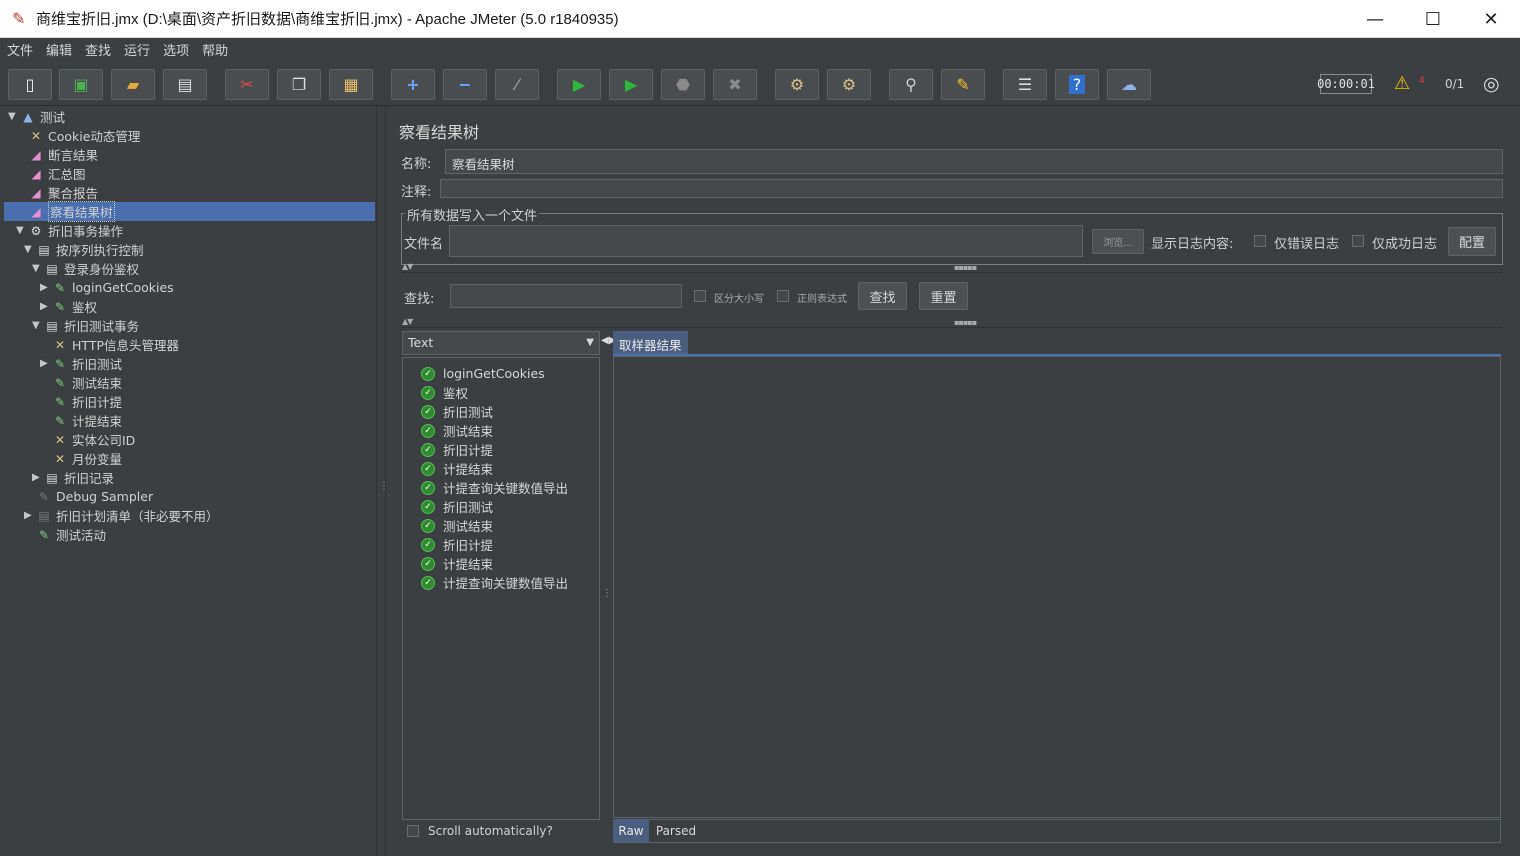 The width and height of the screenshot is (1520, 856). Describe the element at coordinates (579, 84) in the screenshot. I see `start-icon: ▶` at that location.